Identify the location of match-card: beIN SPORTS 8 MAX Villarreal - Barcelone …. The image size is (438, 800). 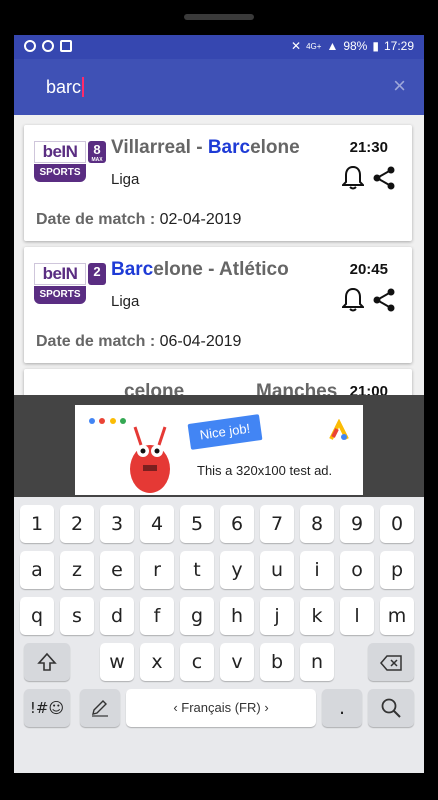
(218, 183).